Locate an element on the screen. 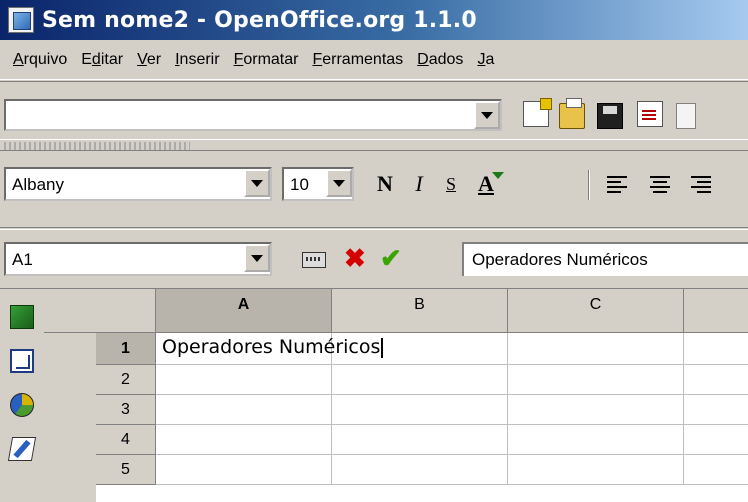 This screenshot has width=748, height=502. accept-icon: ✔ is located at coordinates (391, 258).